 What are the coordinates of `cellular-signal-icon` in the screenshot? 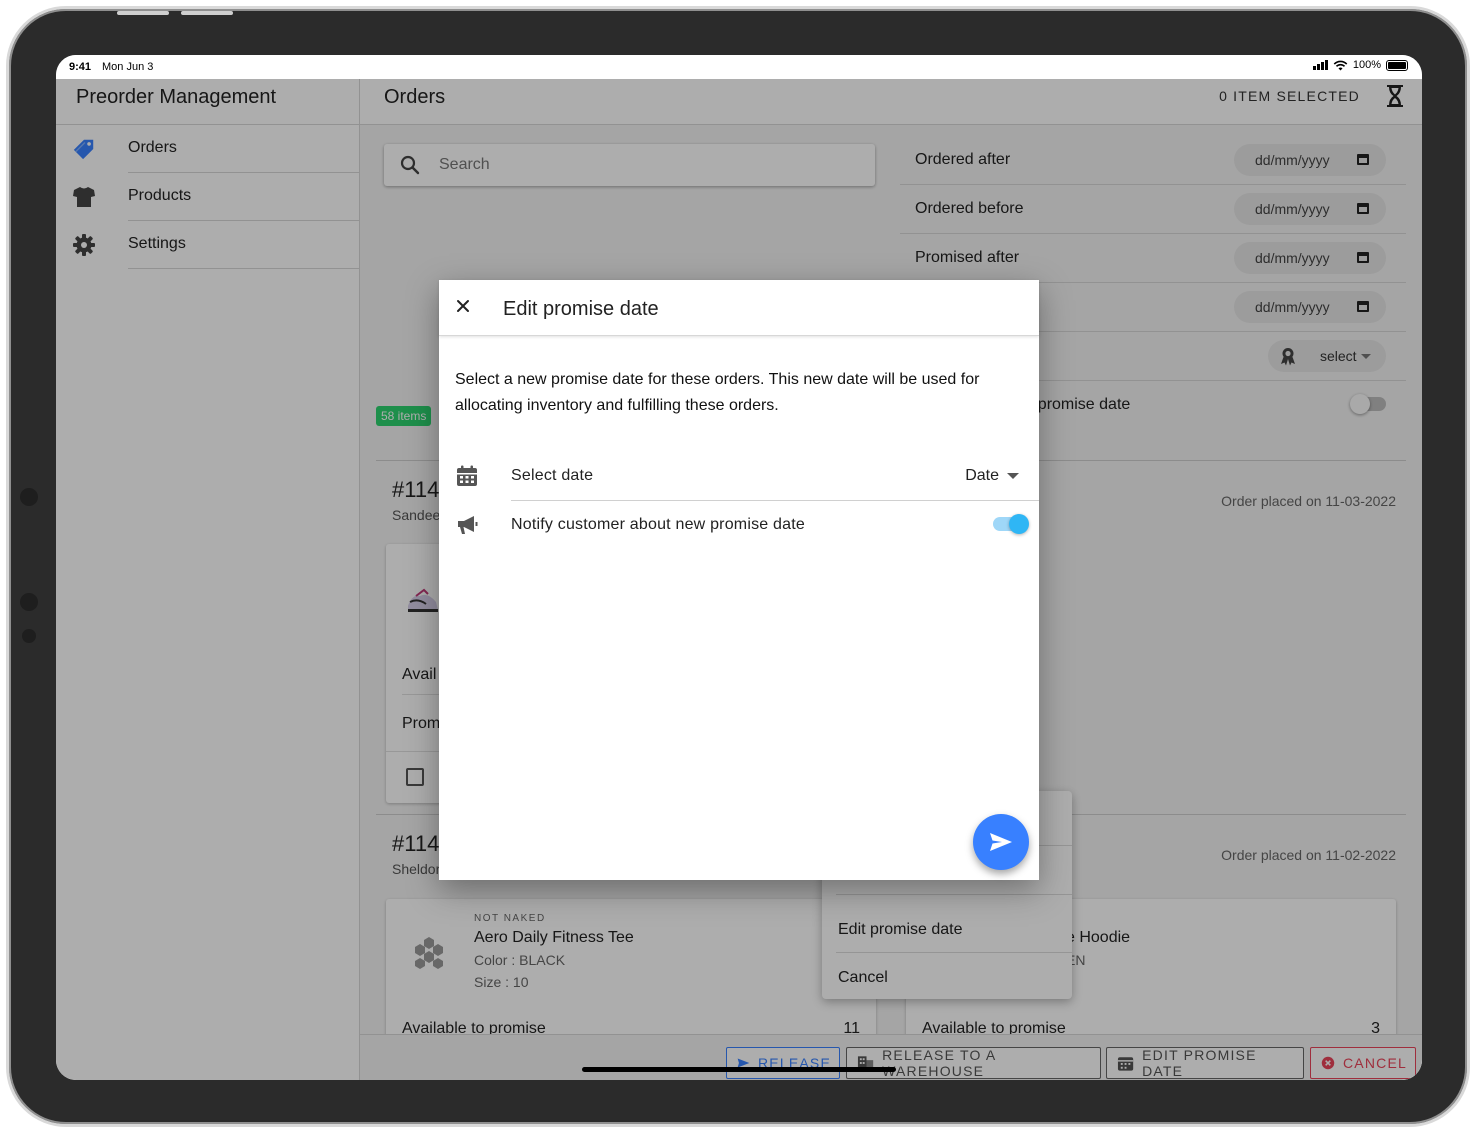 It's located at (1320, 65).